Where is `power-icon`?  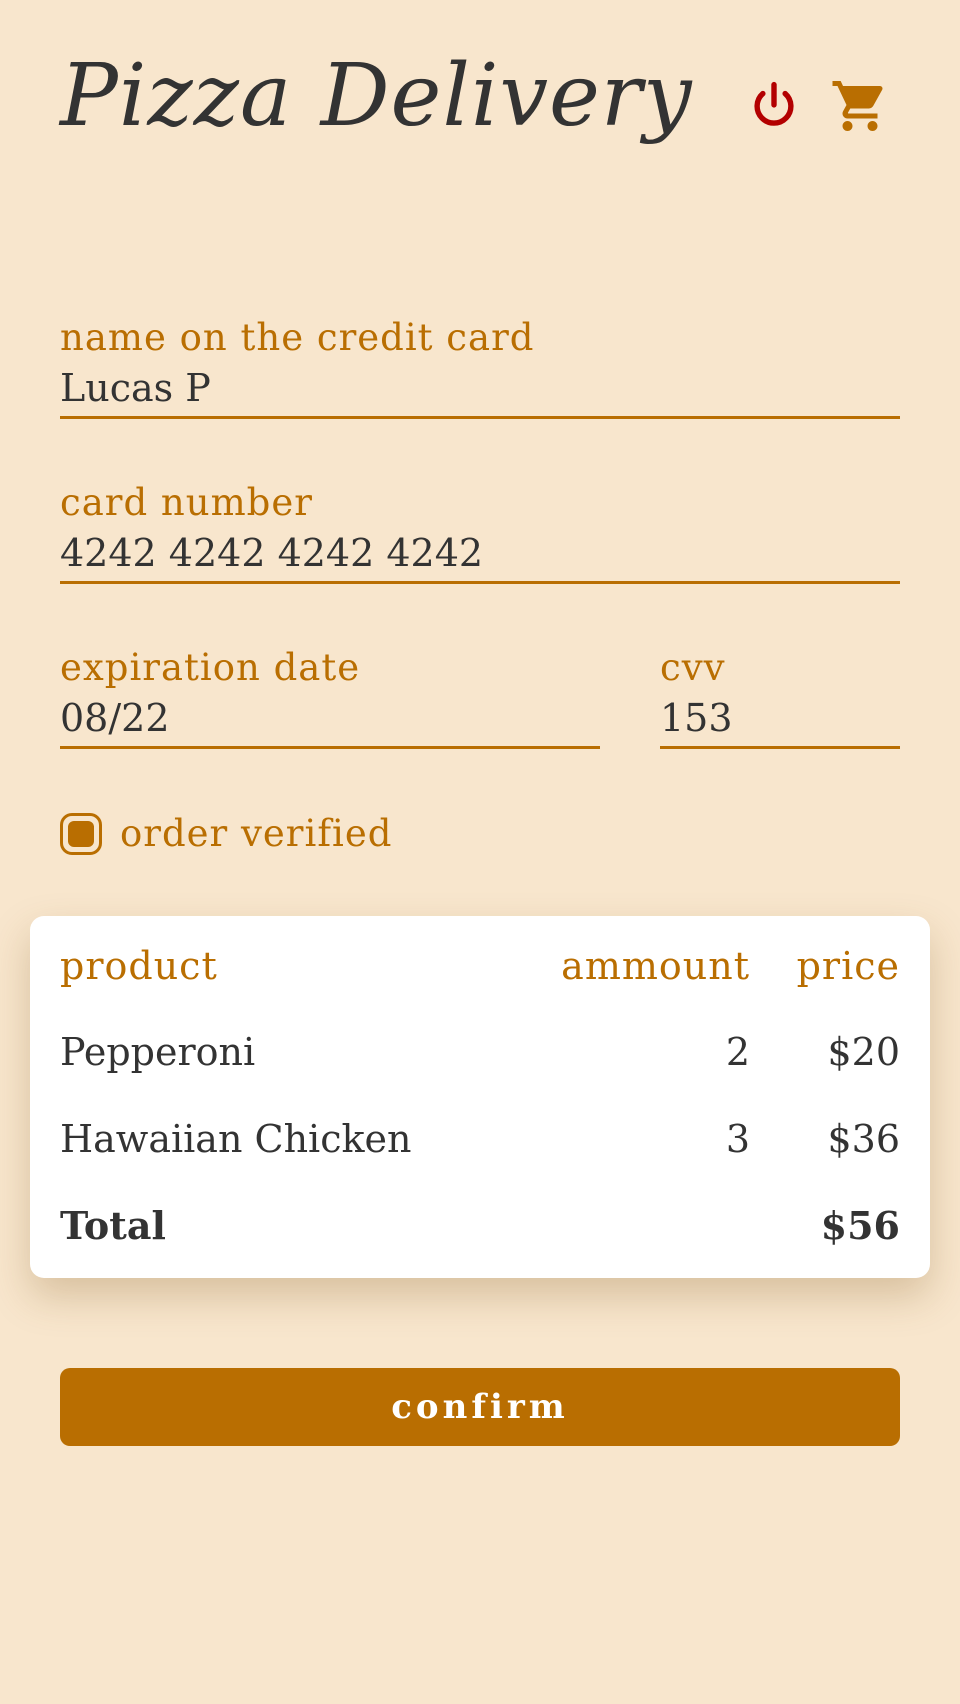
power-icon is located at coordinates (774, 103).